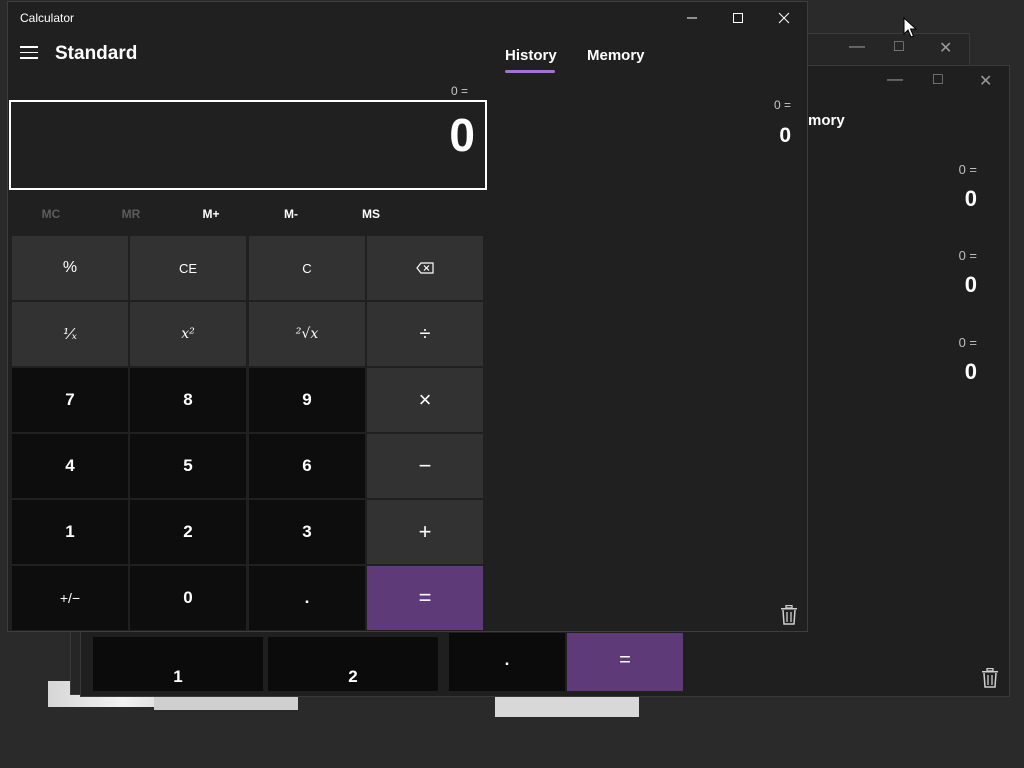  I want to click on maximize-icon, so click(738, 18).